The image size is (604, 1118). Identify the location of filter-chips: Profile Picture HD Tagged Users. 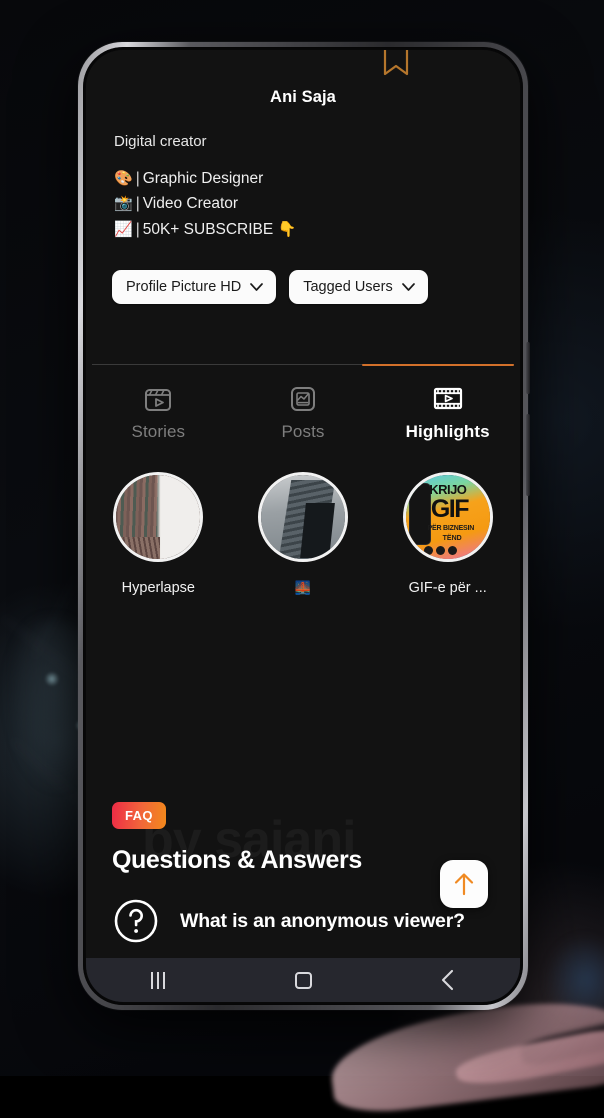
(303, 273).